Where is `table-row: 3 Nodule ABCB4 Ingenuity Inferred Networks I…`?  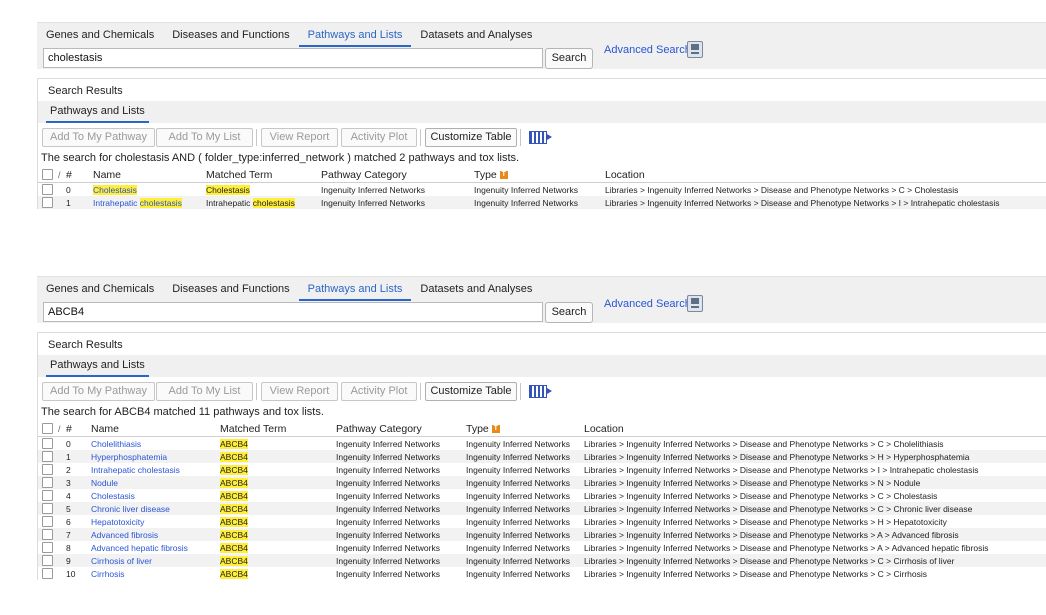 table-row: 3 Nodule ABCB4 Ingenuity Inferred Networks I… is located at coordinates (542, 482).